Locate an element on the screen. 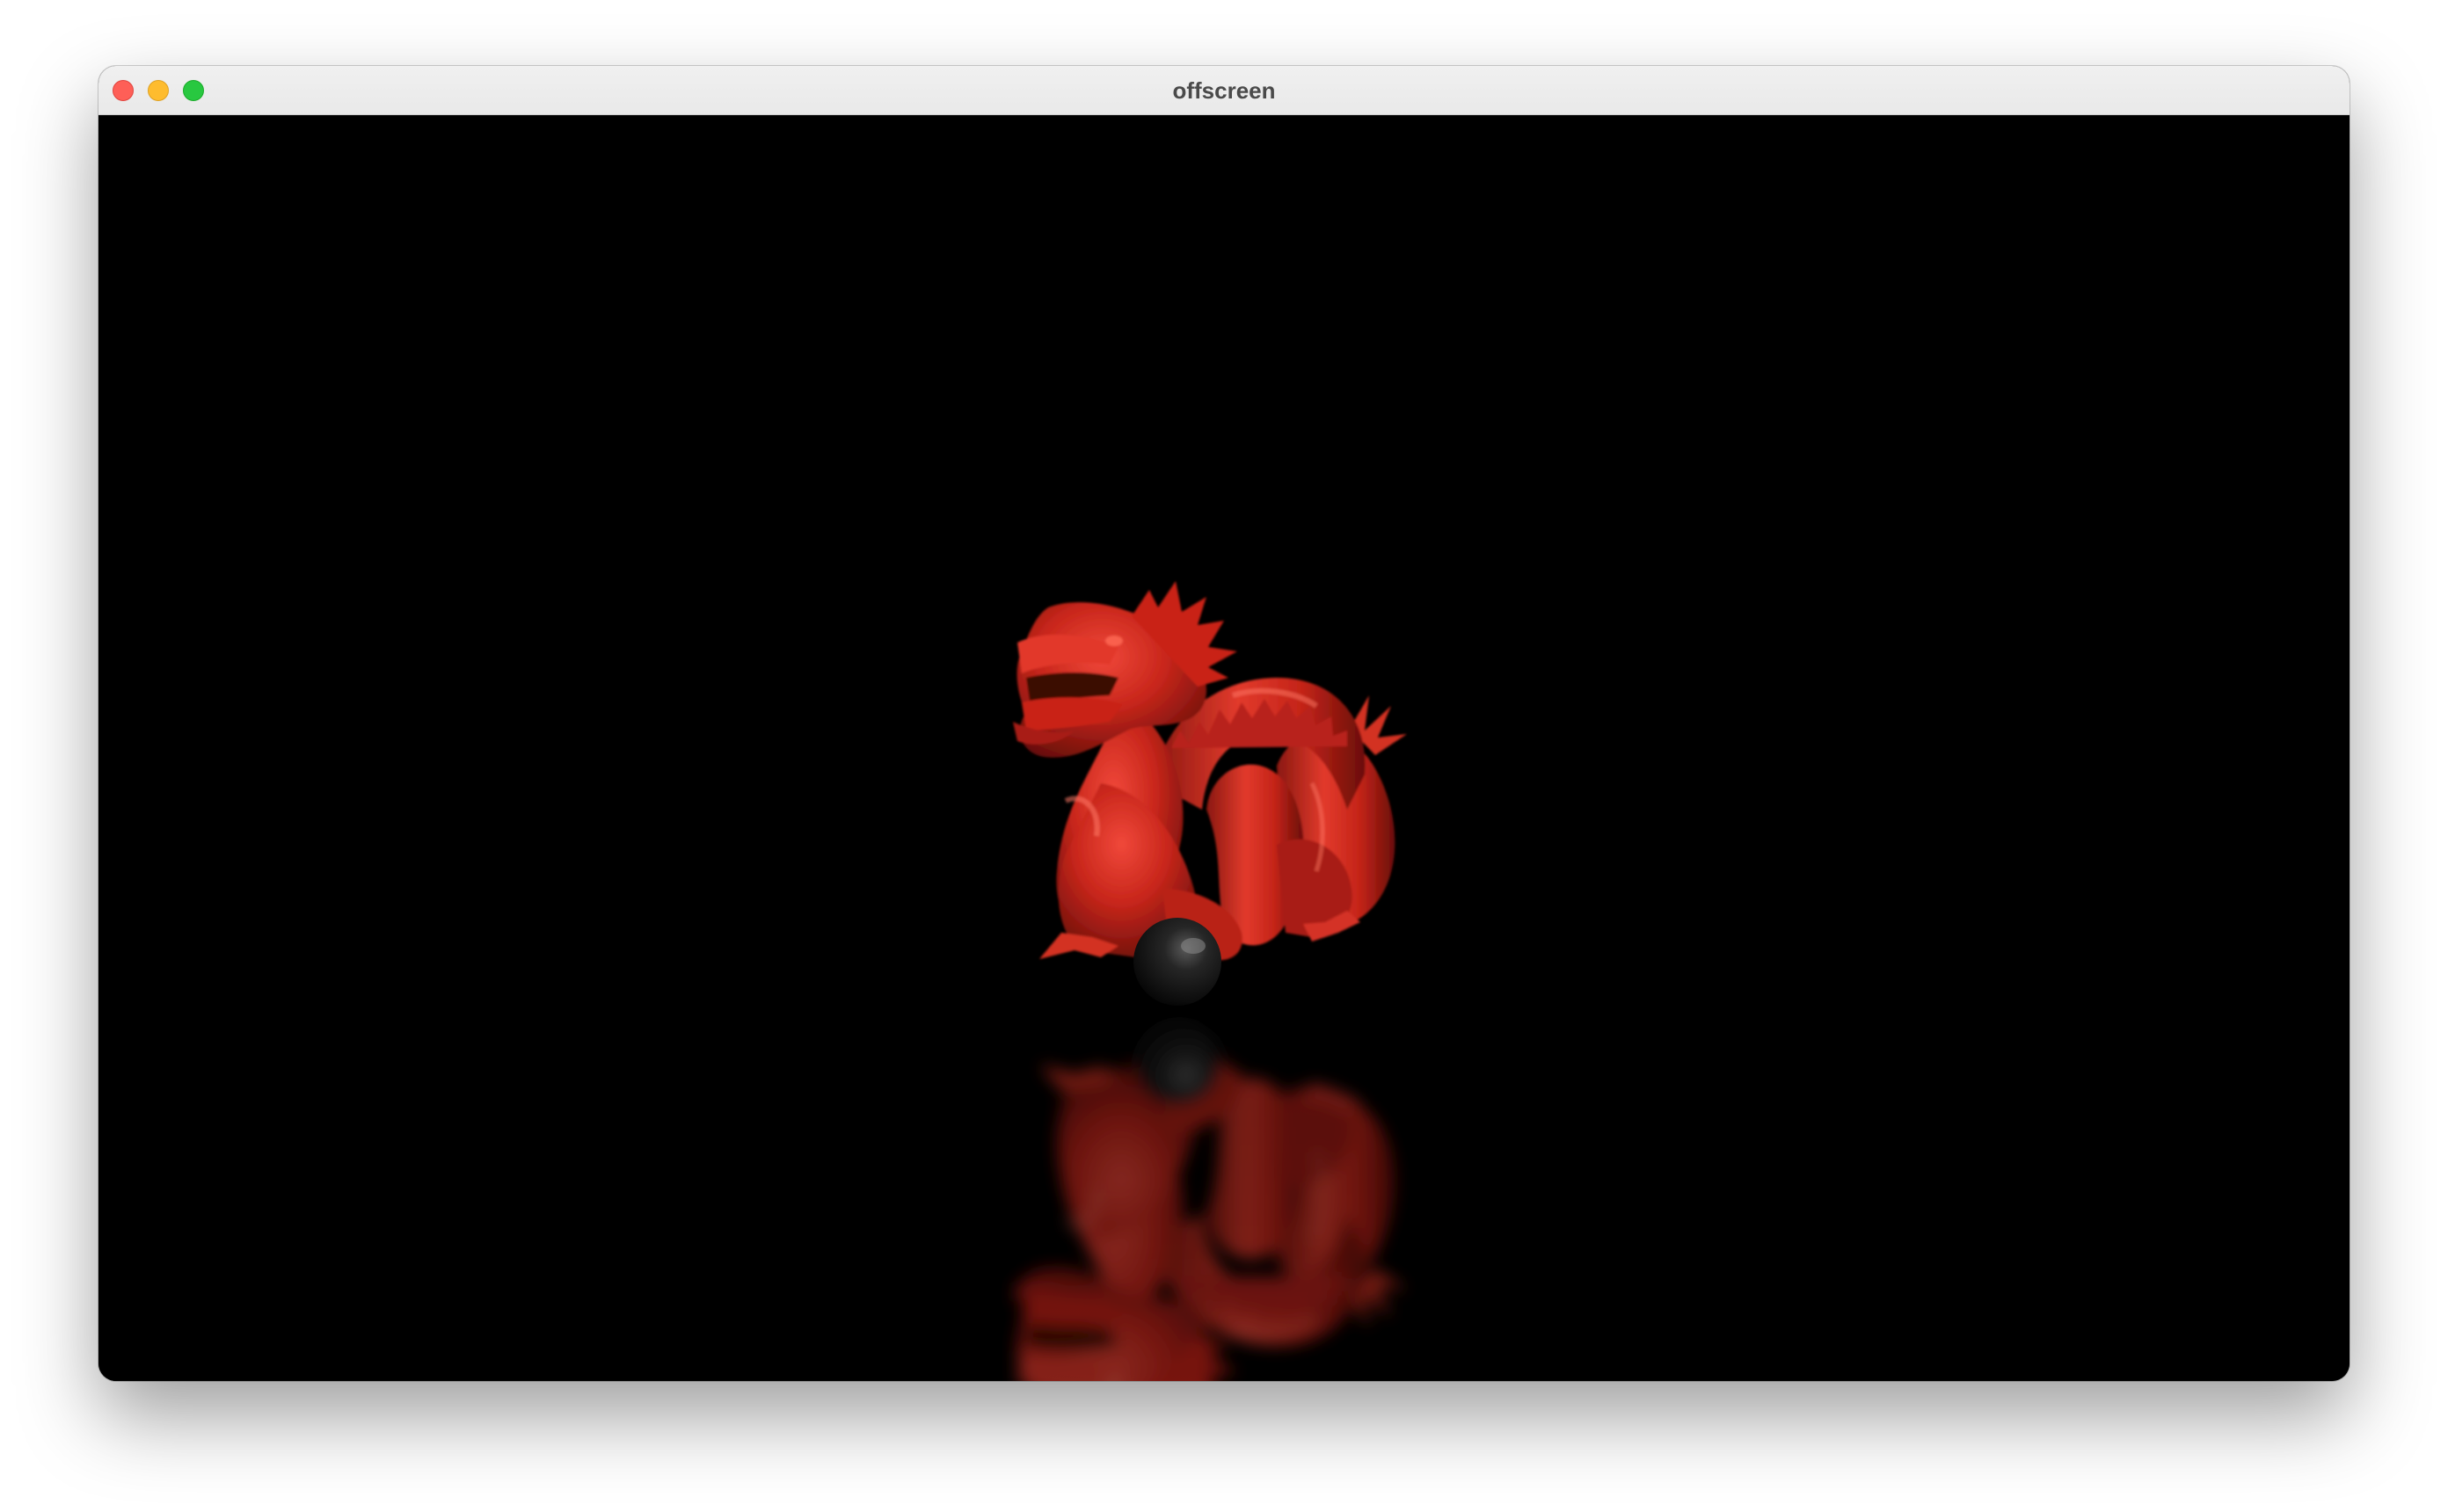 The height and width of the screenshot is (1512, 2448). dragon-model is located at coordinates (1210, 771).